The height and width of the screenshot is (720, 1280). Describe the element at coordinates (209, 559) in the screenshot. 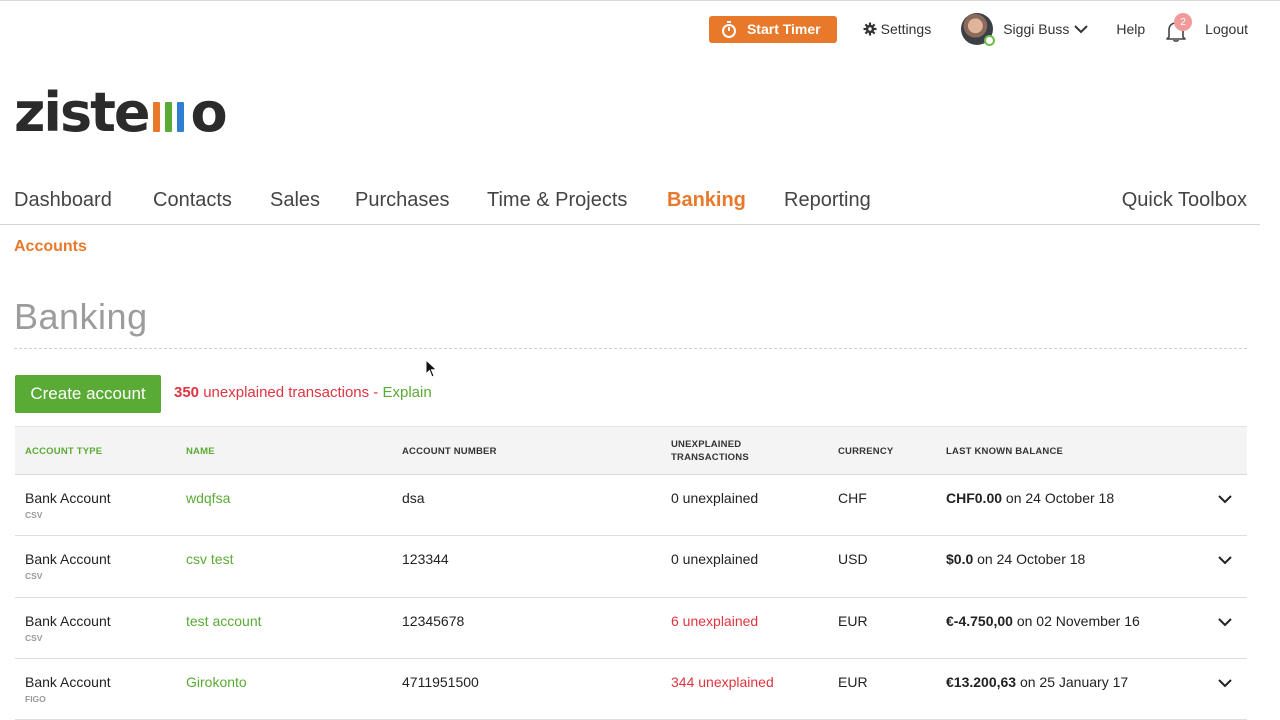

I see `account-name-link: csv test` at that location.